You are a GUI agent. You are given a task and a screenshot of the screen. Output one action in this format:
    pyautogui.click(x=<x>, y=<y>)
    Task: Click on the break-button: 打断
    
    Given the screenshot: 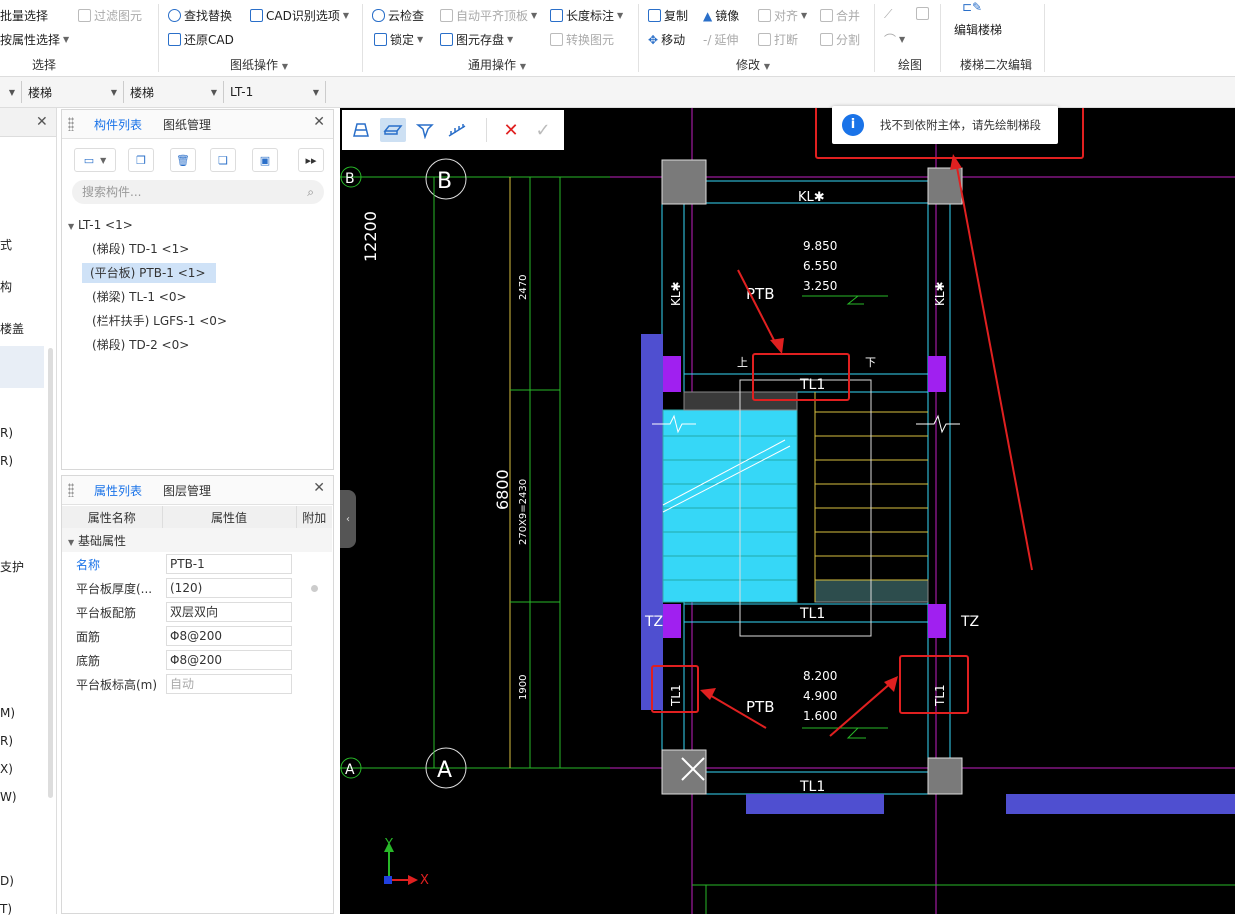 What is the action you would take?
    pyautogui.click(x=778, y=39)
    